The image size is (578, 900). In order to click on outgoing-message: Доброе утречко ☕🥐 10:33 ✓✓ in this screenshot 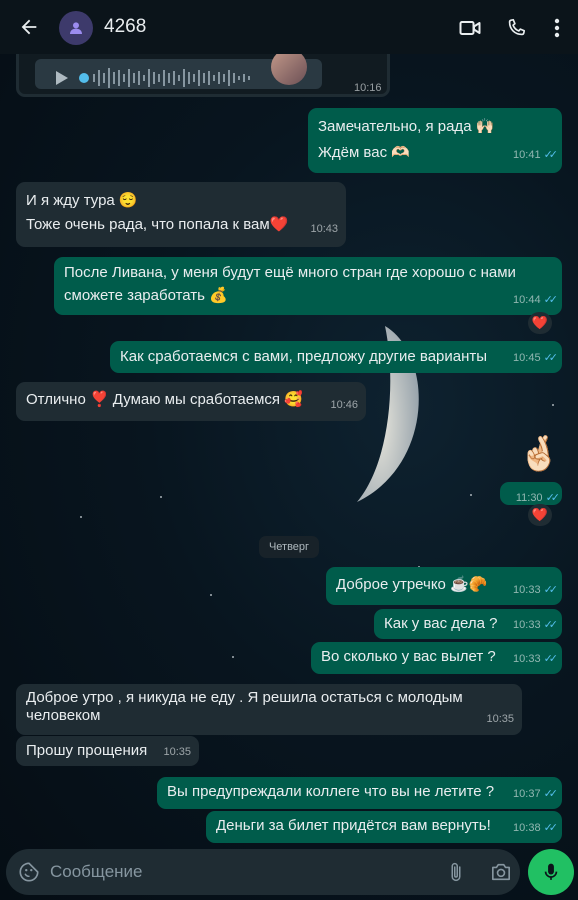, I will do `click(444, 586)`.